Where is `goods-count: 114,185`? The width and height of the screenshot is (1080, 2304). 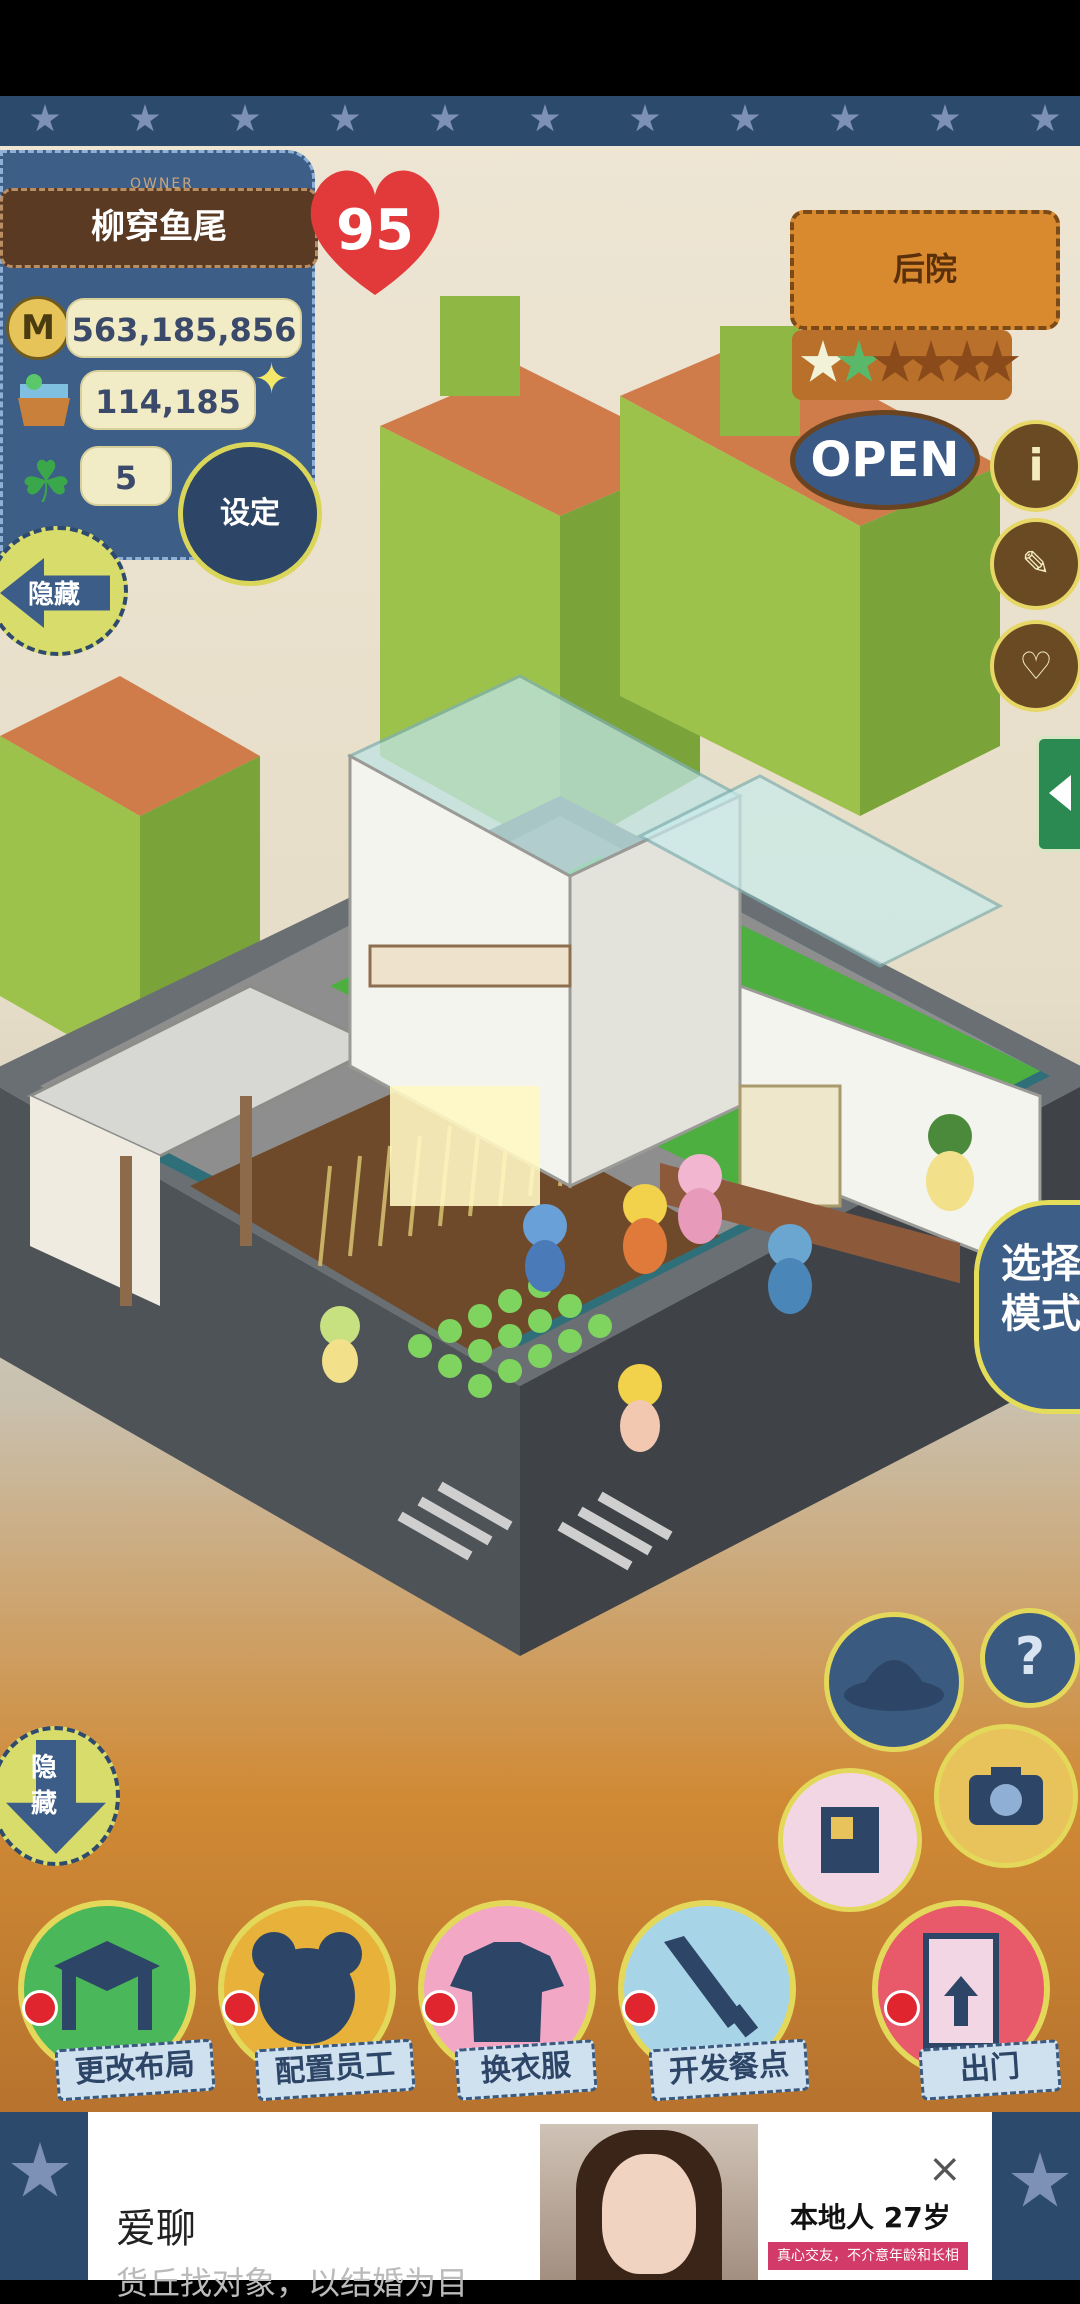 goods-count: 114,185 is located at coordinates (168, 400).